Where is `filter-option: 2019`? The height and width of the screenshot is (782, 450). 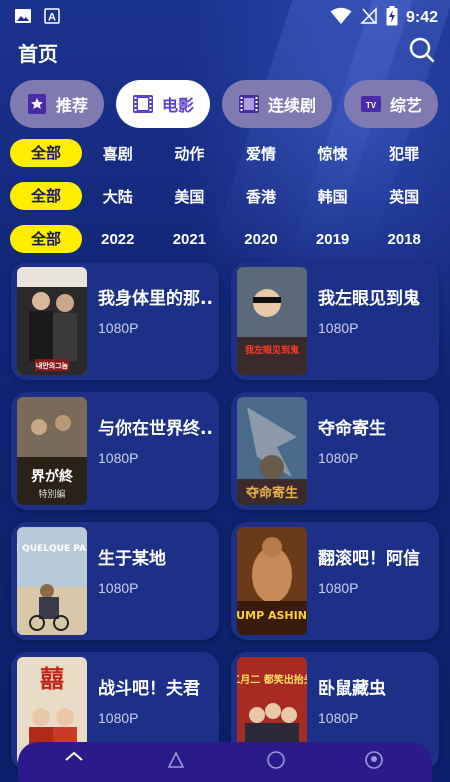 filter-option: 2019 is located at coordinates (333, 239).